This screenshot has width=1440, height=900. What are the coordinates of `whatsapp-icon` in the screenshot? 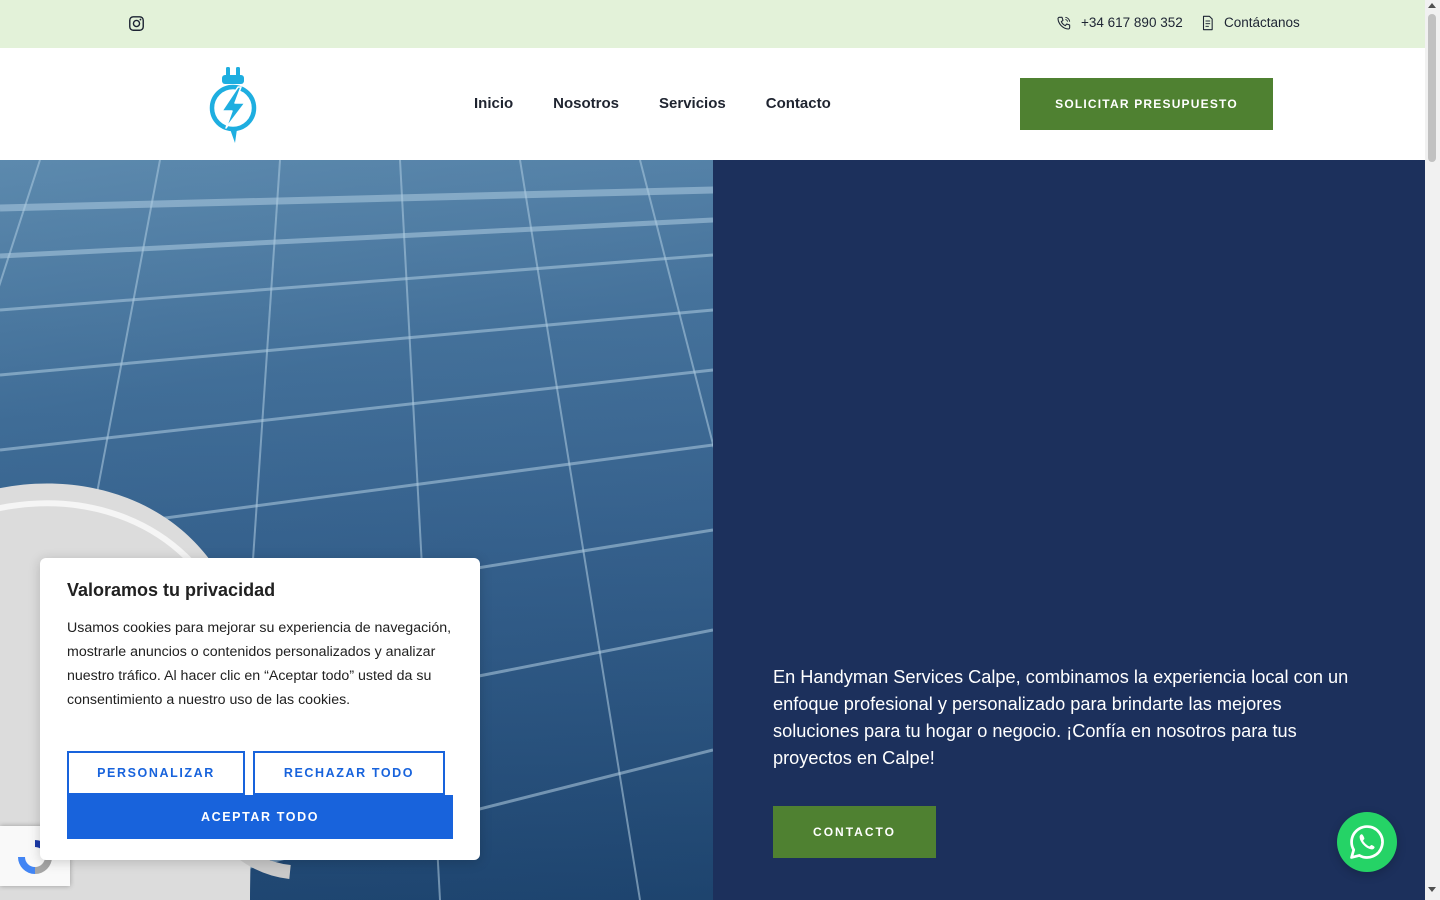 It's located at (1367, 842).